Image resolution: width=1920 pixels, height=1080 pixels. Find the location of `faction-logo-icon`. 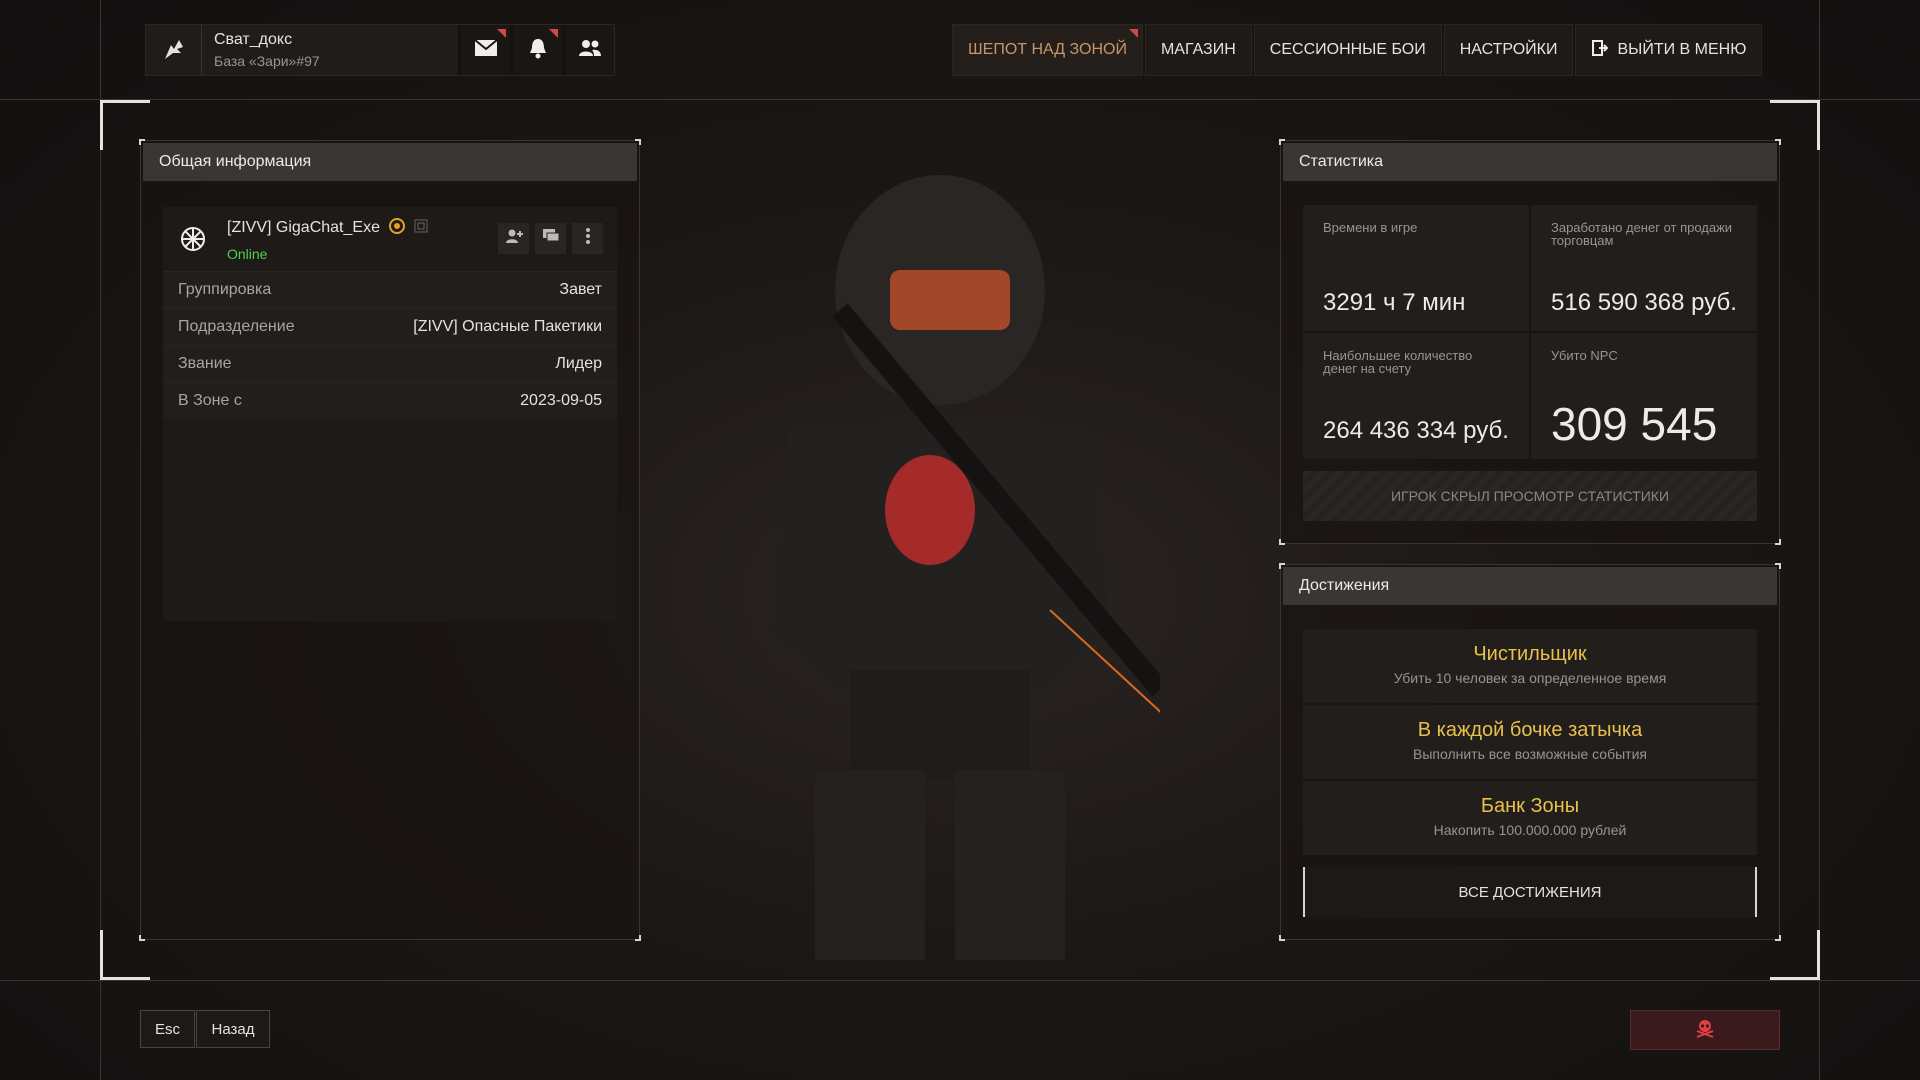

faction-logo-icon is located at coordinates (174, 50).